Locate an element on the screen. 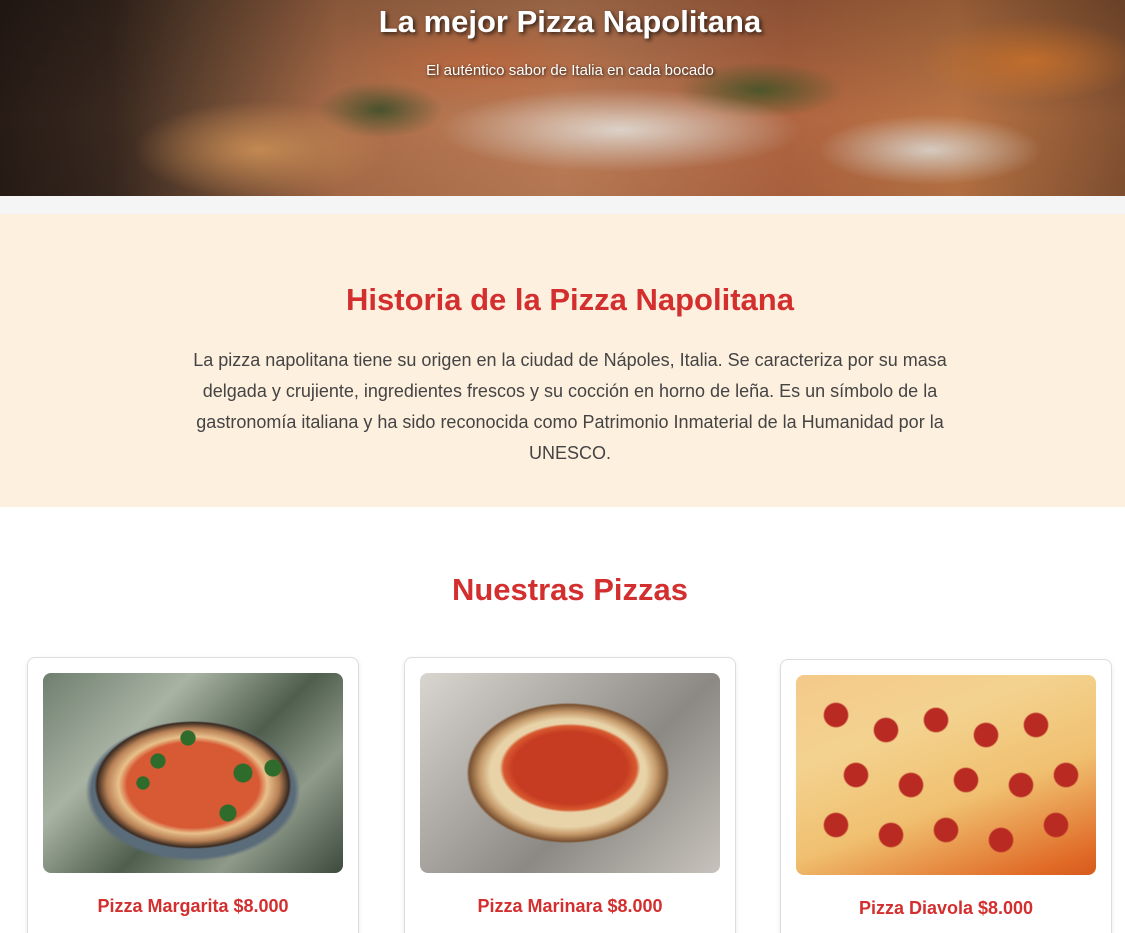  pizza-marinara-image is located at coordinates (570, 773).